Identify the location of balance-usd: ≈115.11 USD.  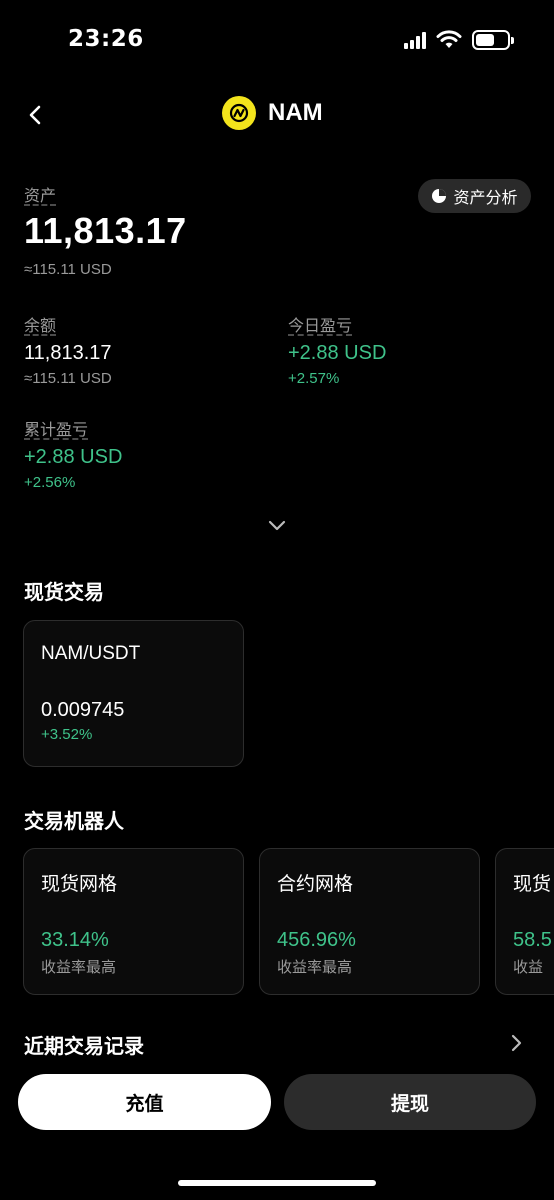
(68, 378).